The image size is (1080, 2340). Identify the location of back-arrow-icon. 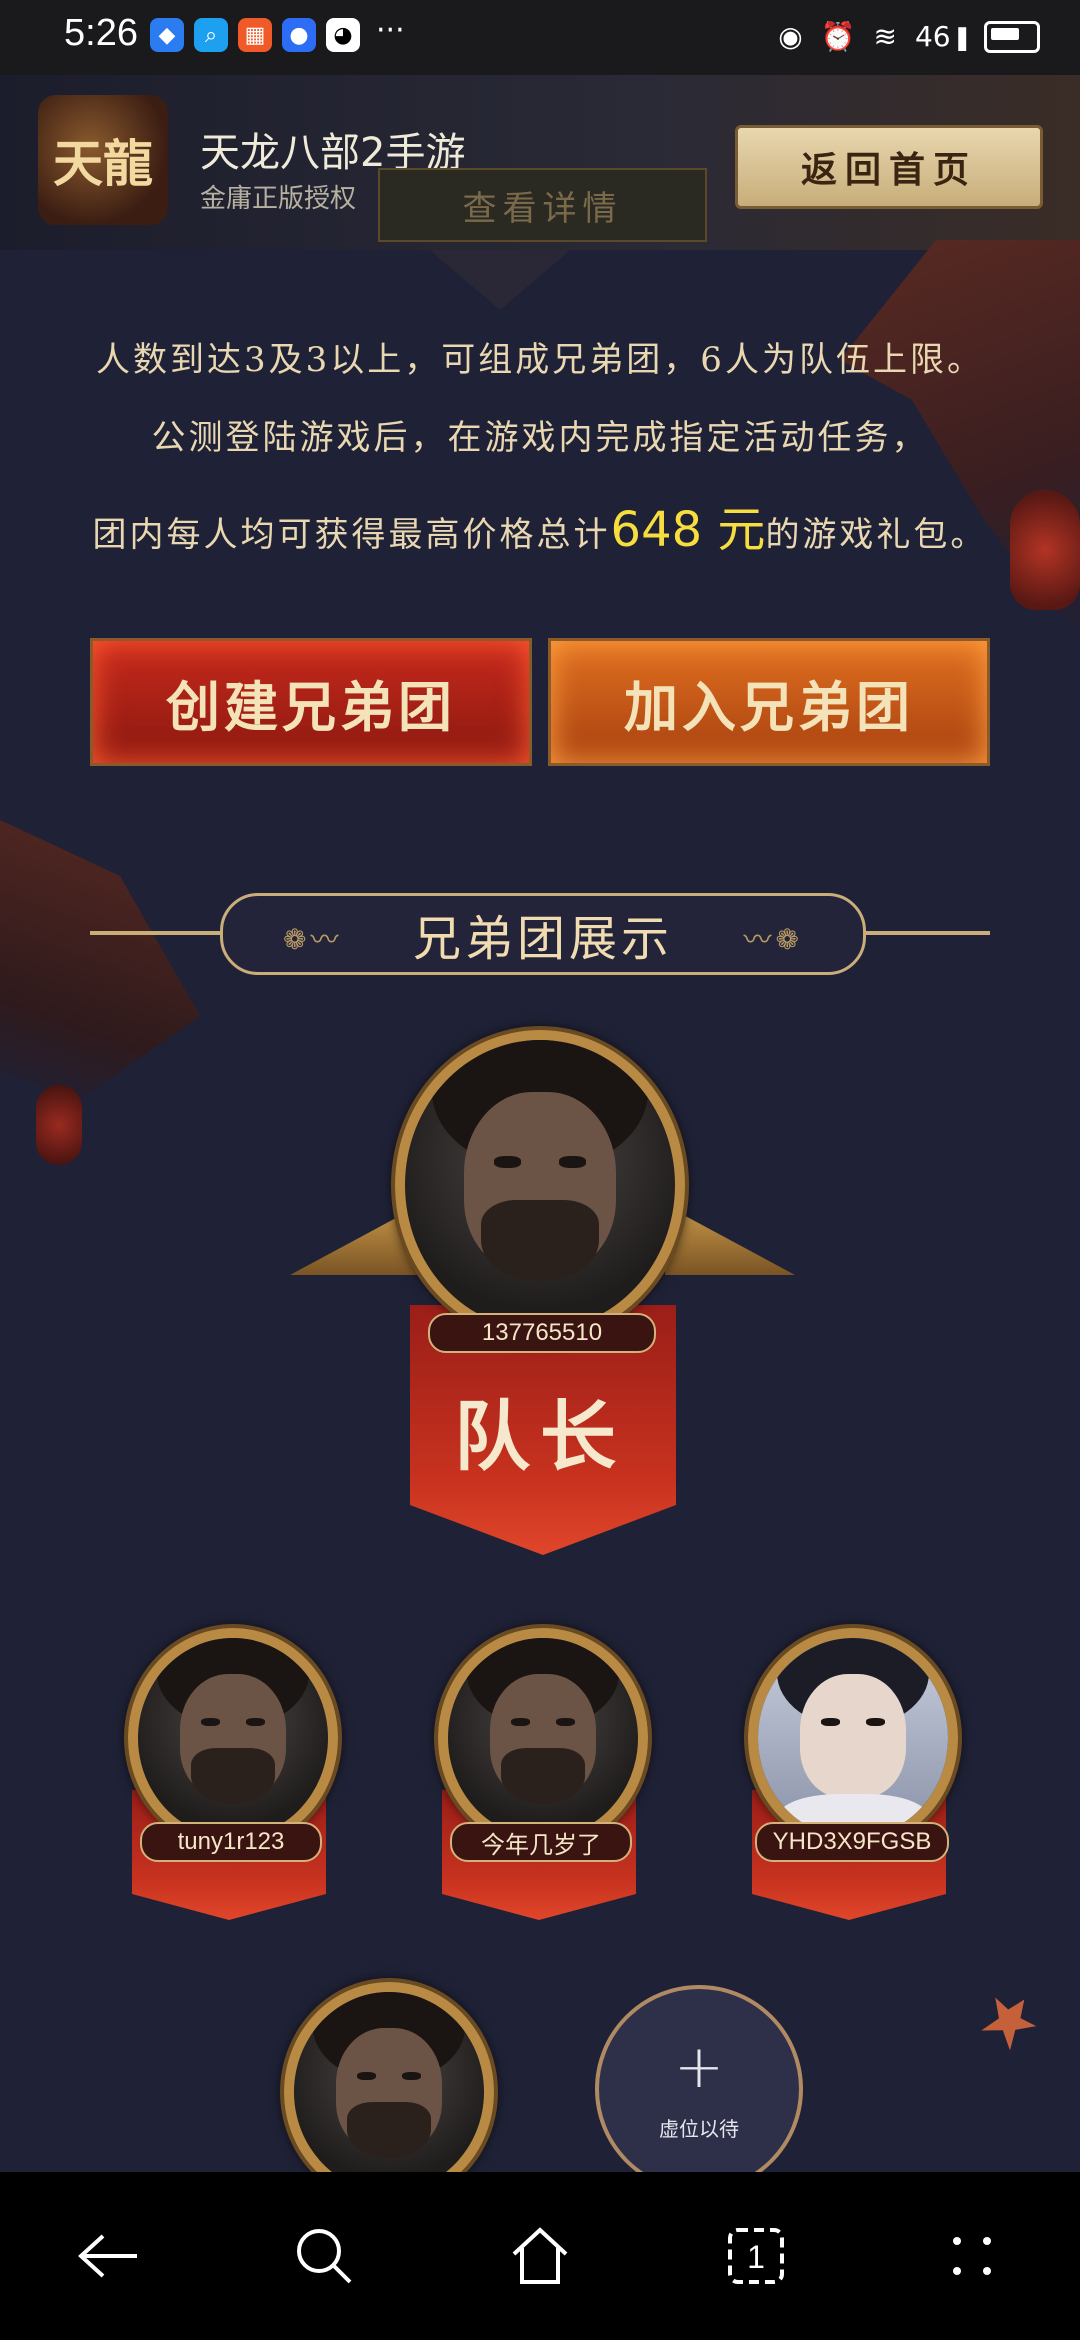
(108, 2256).